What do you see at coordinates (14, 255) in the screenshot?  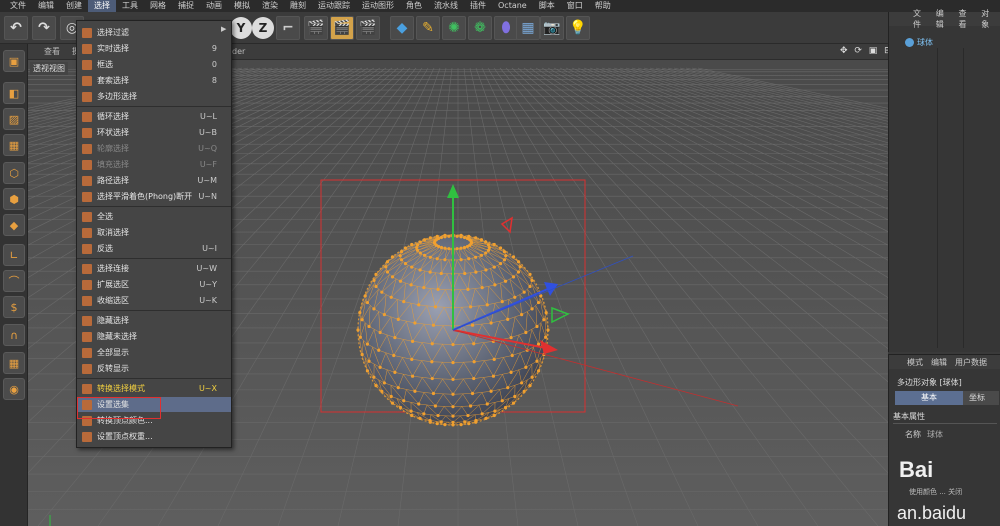 I see `axis-mode-icon: ∟` at bounding box center [14, 255].